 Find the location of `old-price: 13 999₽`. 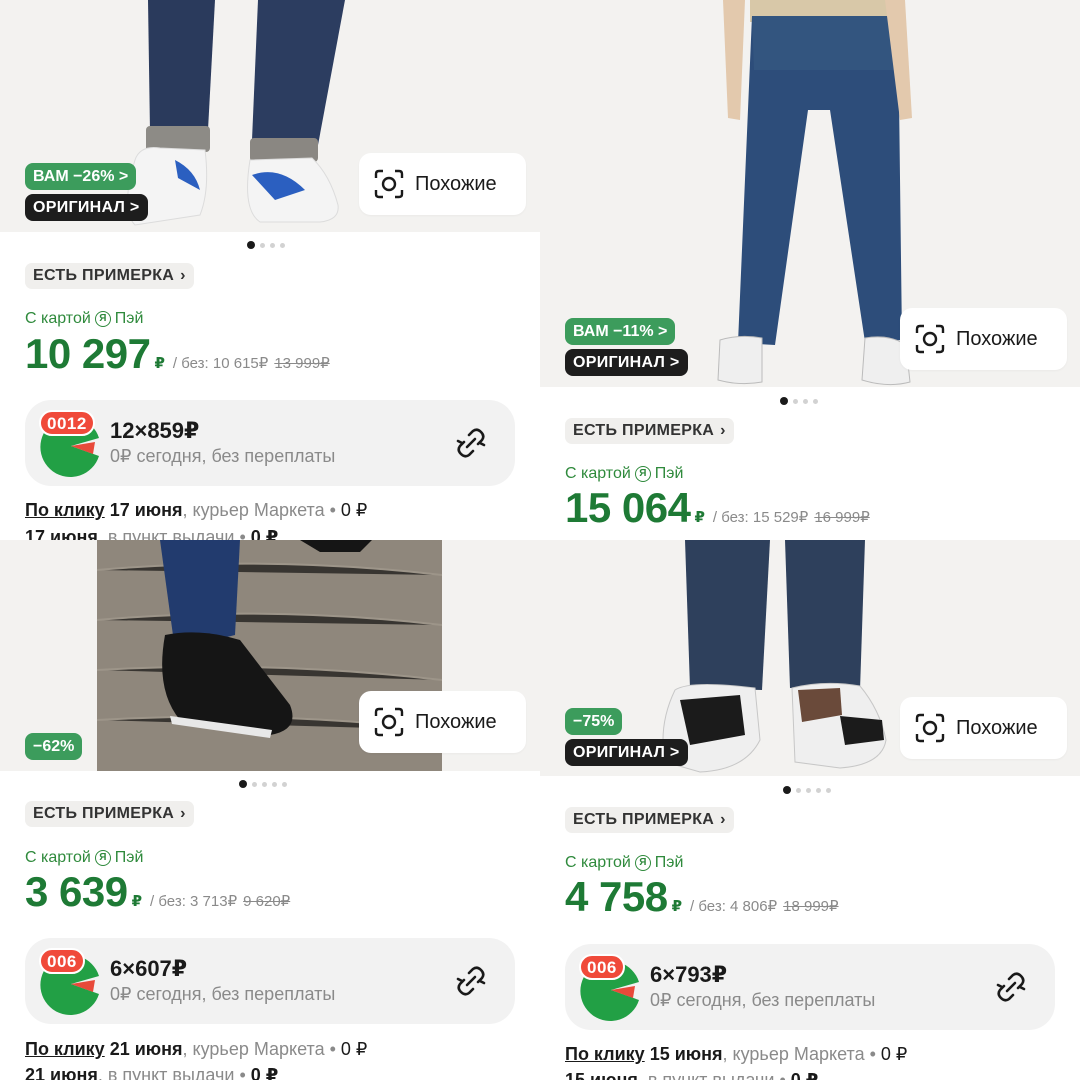

old-price: 13 999₽ is located at coordinates (302, 363).